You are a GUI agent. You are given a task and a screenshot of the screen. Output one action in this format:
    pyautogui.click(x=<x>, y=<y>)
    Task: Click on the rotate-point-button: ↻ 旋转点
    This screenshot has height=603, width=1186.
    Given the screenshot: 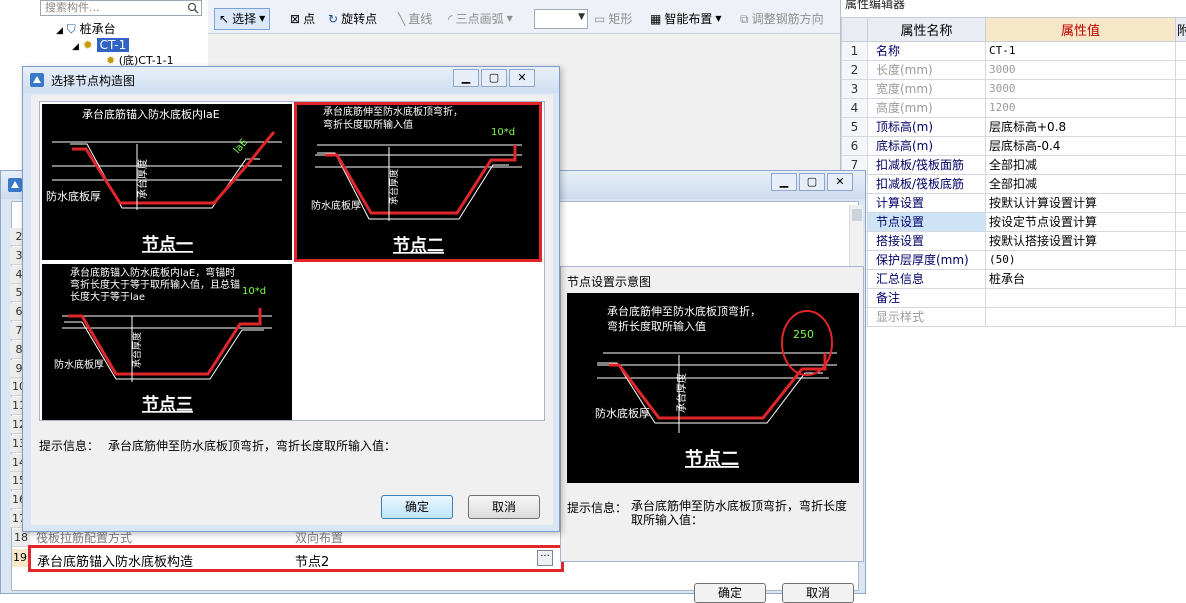 What is the action you would take?
    pyautogui.click(x=352, y=19)
    